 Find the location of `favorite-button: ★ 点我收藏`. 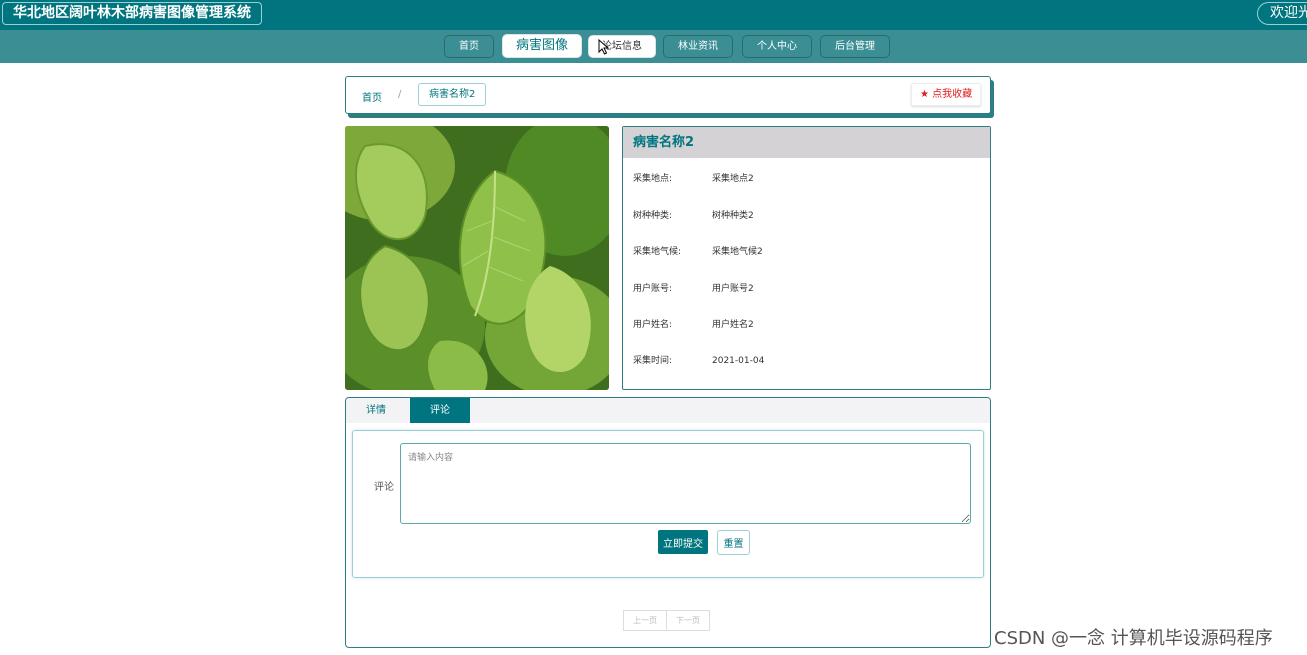

favorite-button: ★ 点我收藏 is located at coordinates (946, 94).